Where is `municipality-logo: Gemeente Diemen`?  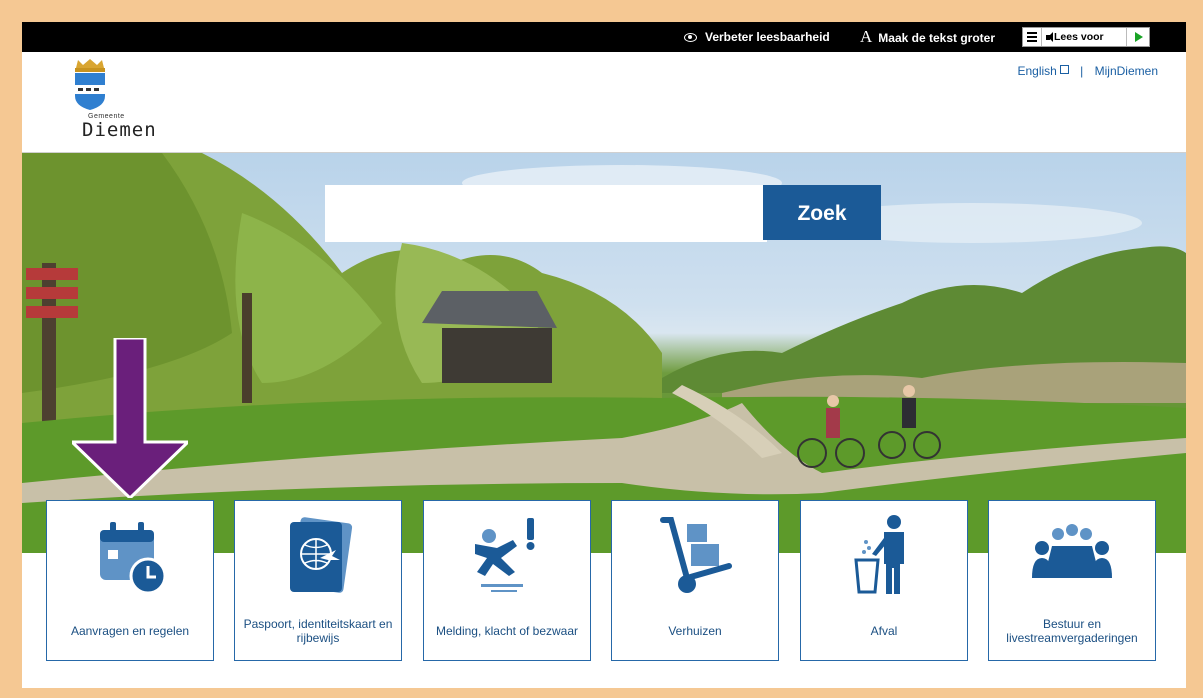
municipality-logo: Gemeente Diemen is located at coordinates (104, 103).